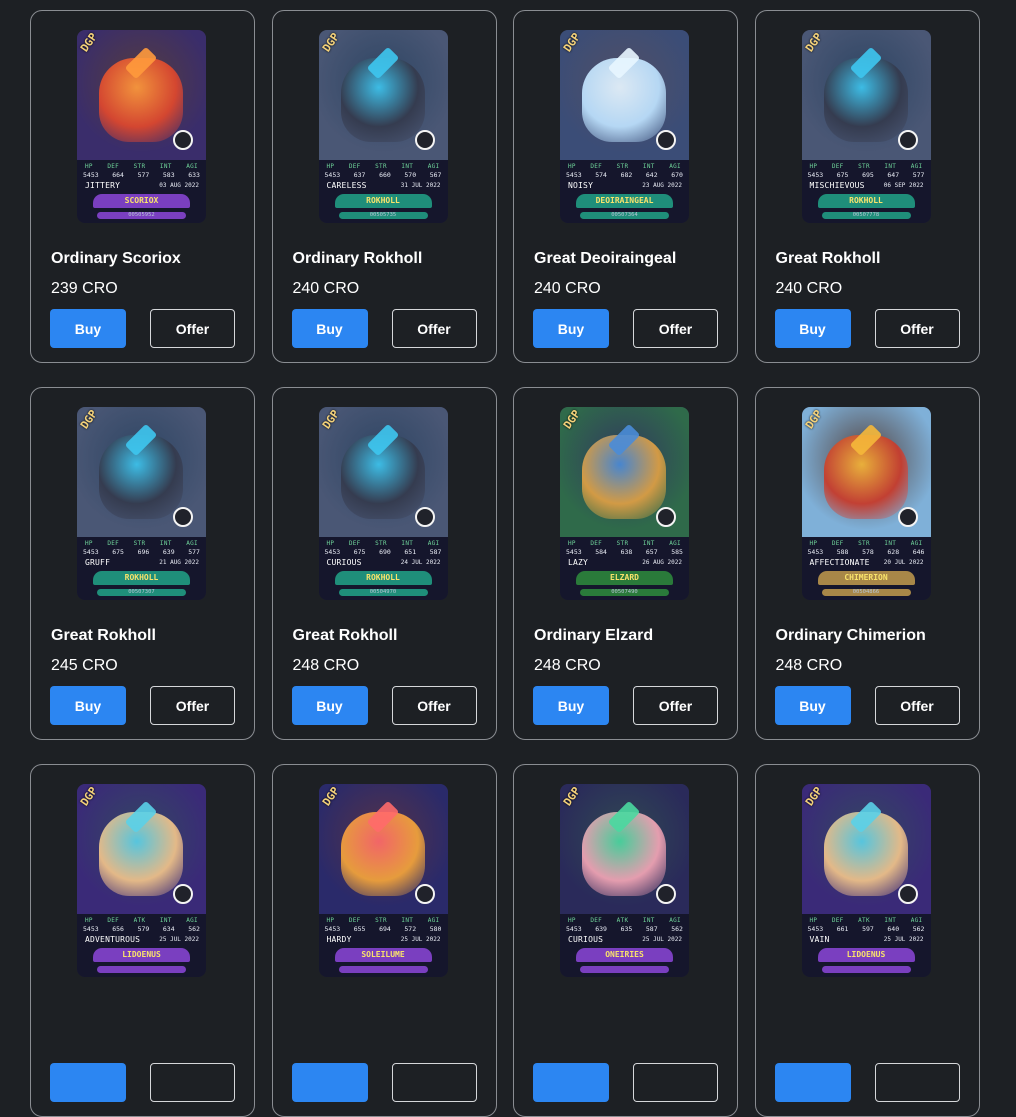 The image size is (1016, 1117). I want to click on stat-values: 5453 664 577 583 633, so click(141, 175).